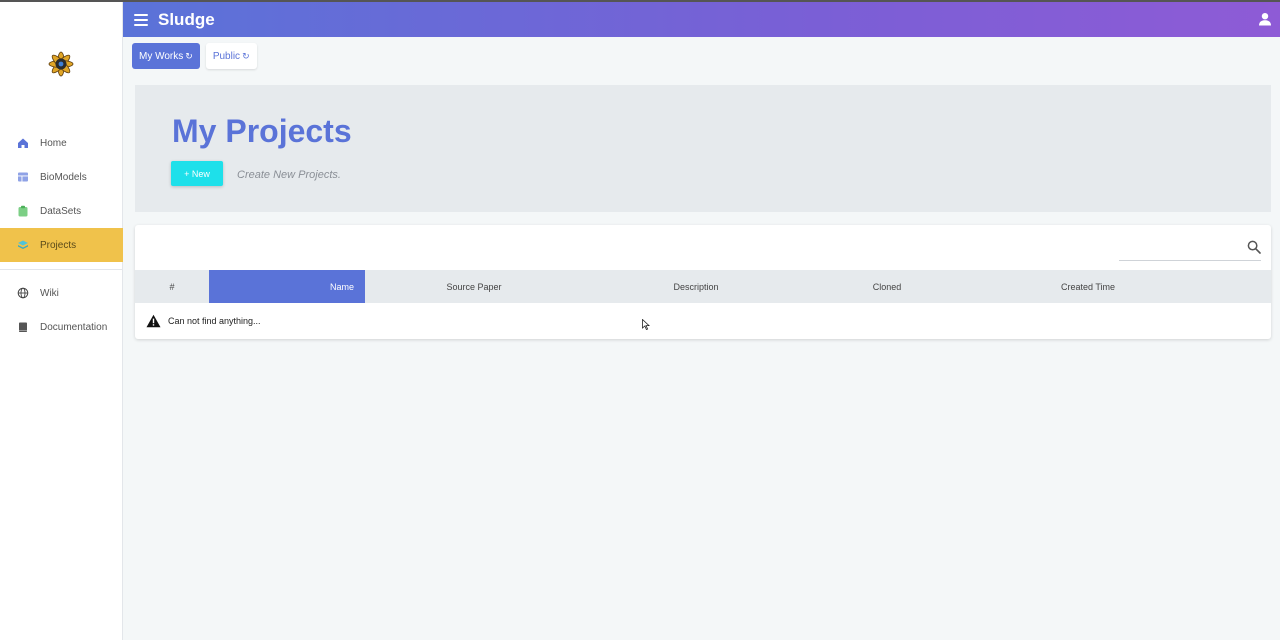 The image size is (1280, 640). Describe the element at coordinates (289, 175) in the screenshot. I see `page-subtitle: Create New Projects.` at that location.